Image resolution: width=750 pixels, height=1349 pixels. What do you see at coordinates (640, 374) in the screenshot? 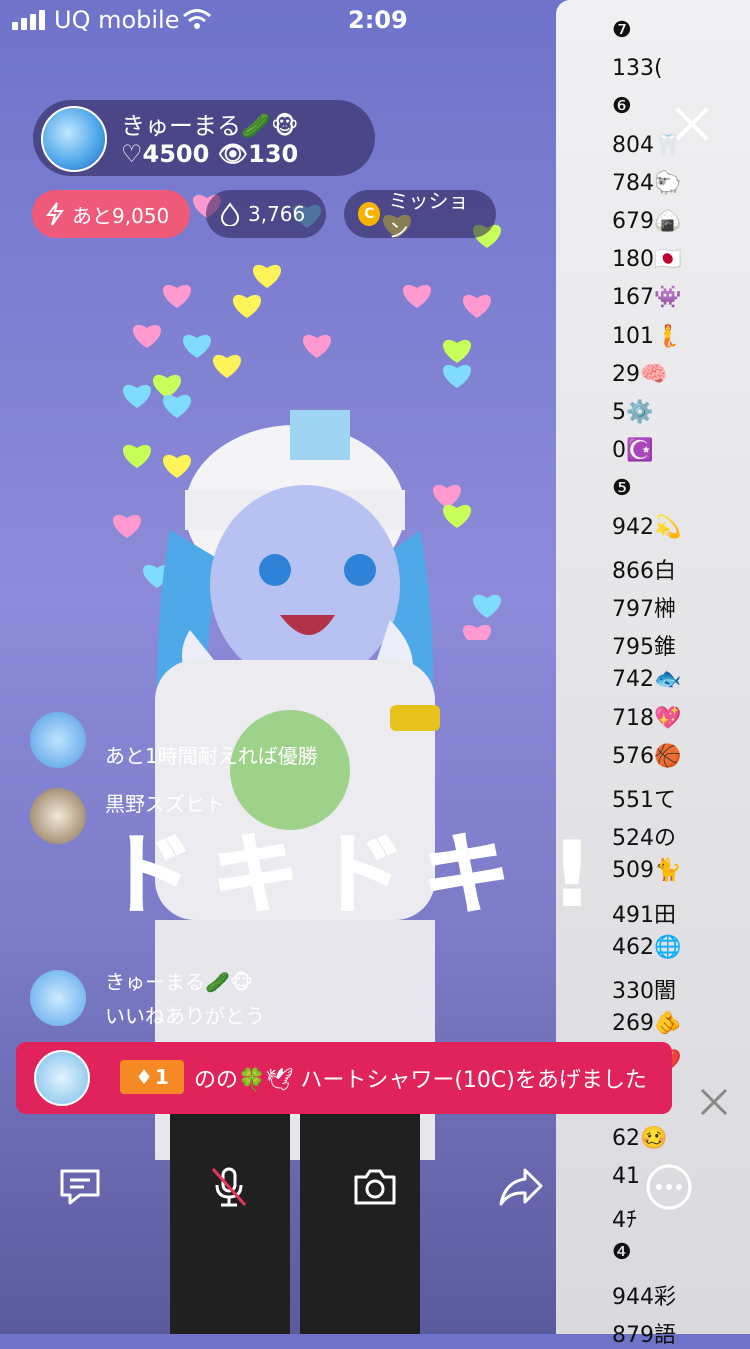
I see `ranking-item: 29🧠` at bounding box center [640, 374].